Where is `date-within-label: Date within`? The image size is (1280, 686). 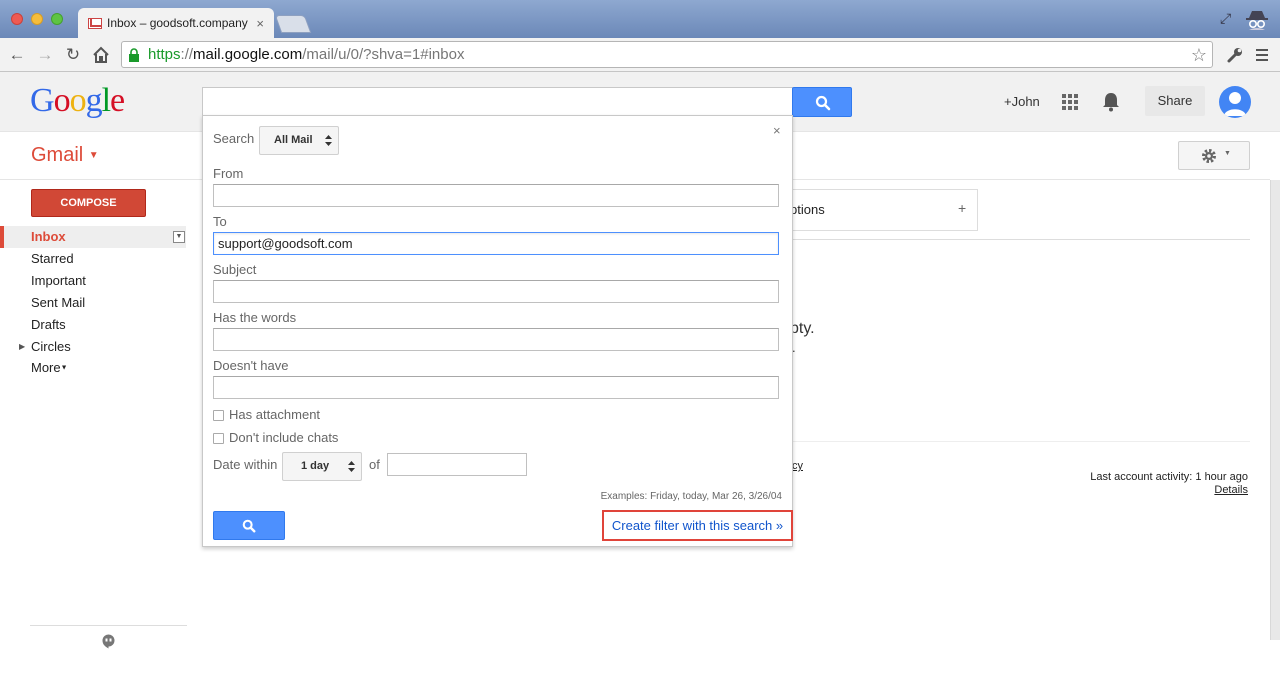 date-within-label: Date within is located at coordinates (245, 464).